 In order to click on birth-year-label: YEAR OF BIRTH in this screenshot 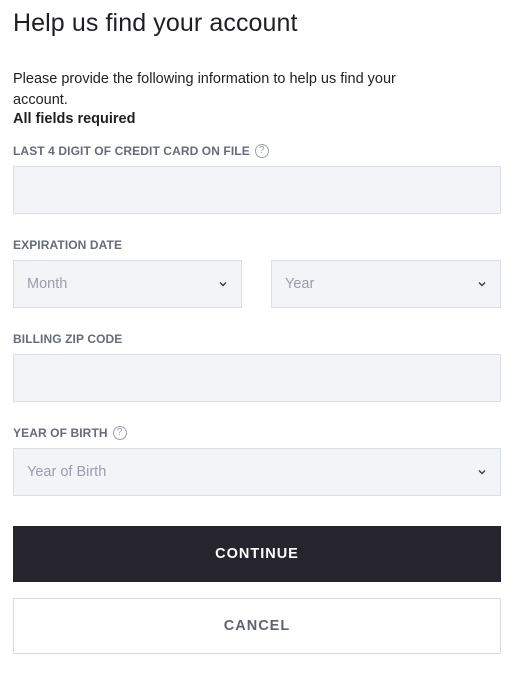, I will do `click(60, 433)`.